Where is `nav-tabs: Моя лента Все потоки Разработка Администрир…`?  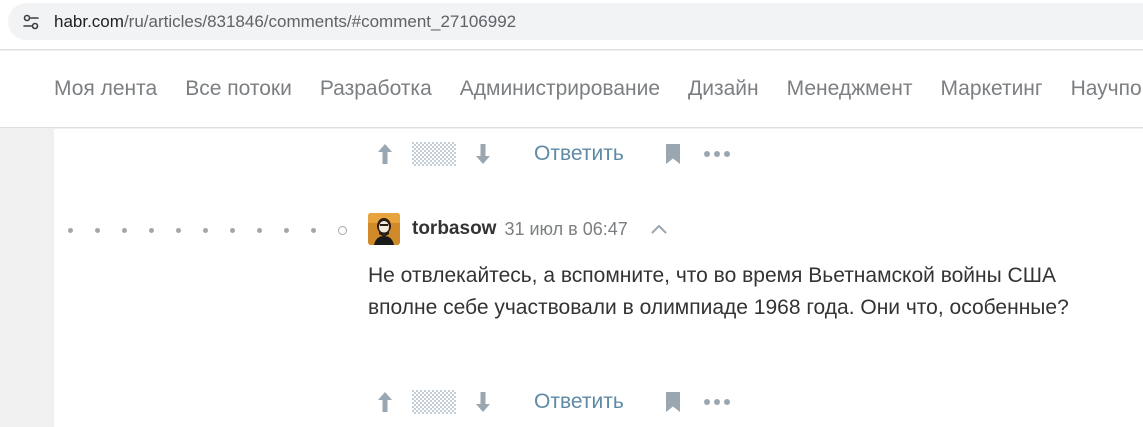 nav-tabs: Моя лента Все потоки Разработка Администрир… is located at coordinates (598, 89).